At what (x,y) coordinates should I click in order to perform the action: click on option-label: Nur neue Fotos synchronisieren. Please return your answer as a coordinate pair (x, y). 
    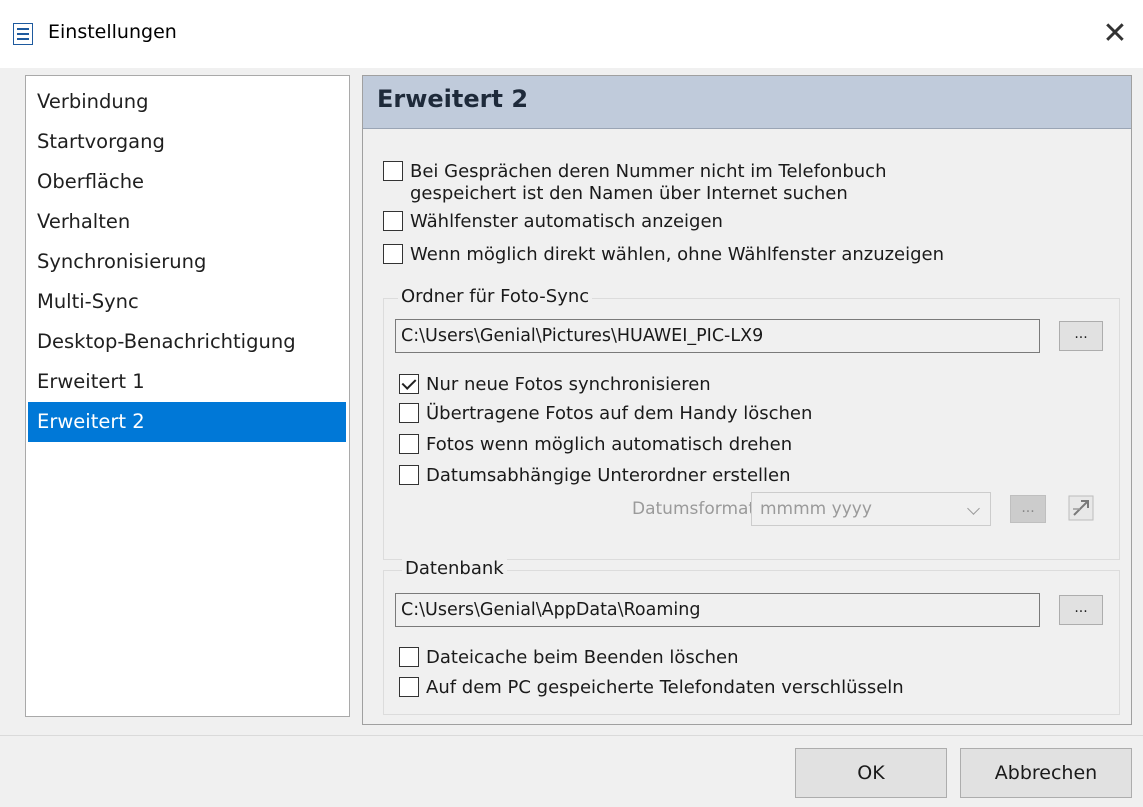
    Looking at the image, I should click on (568, 384).